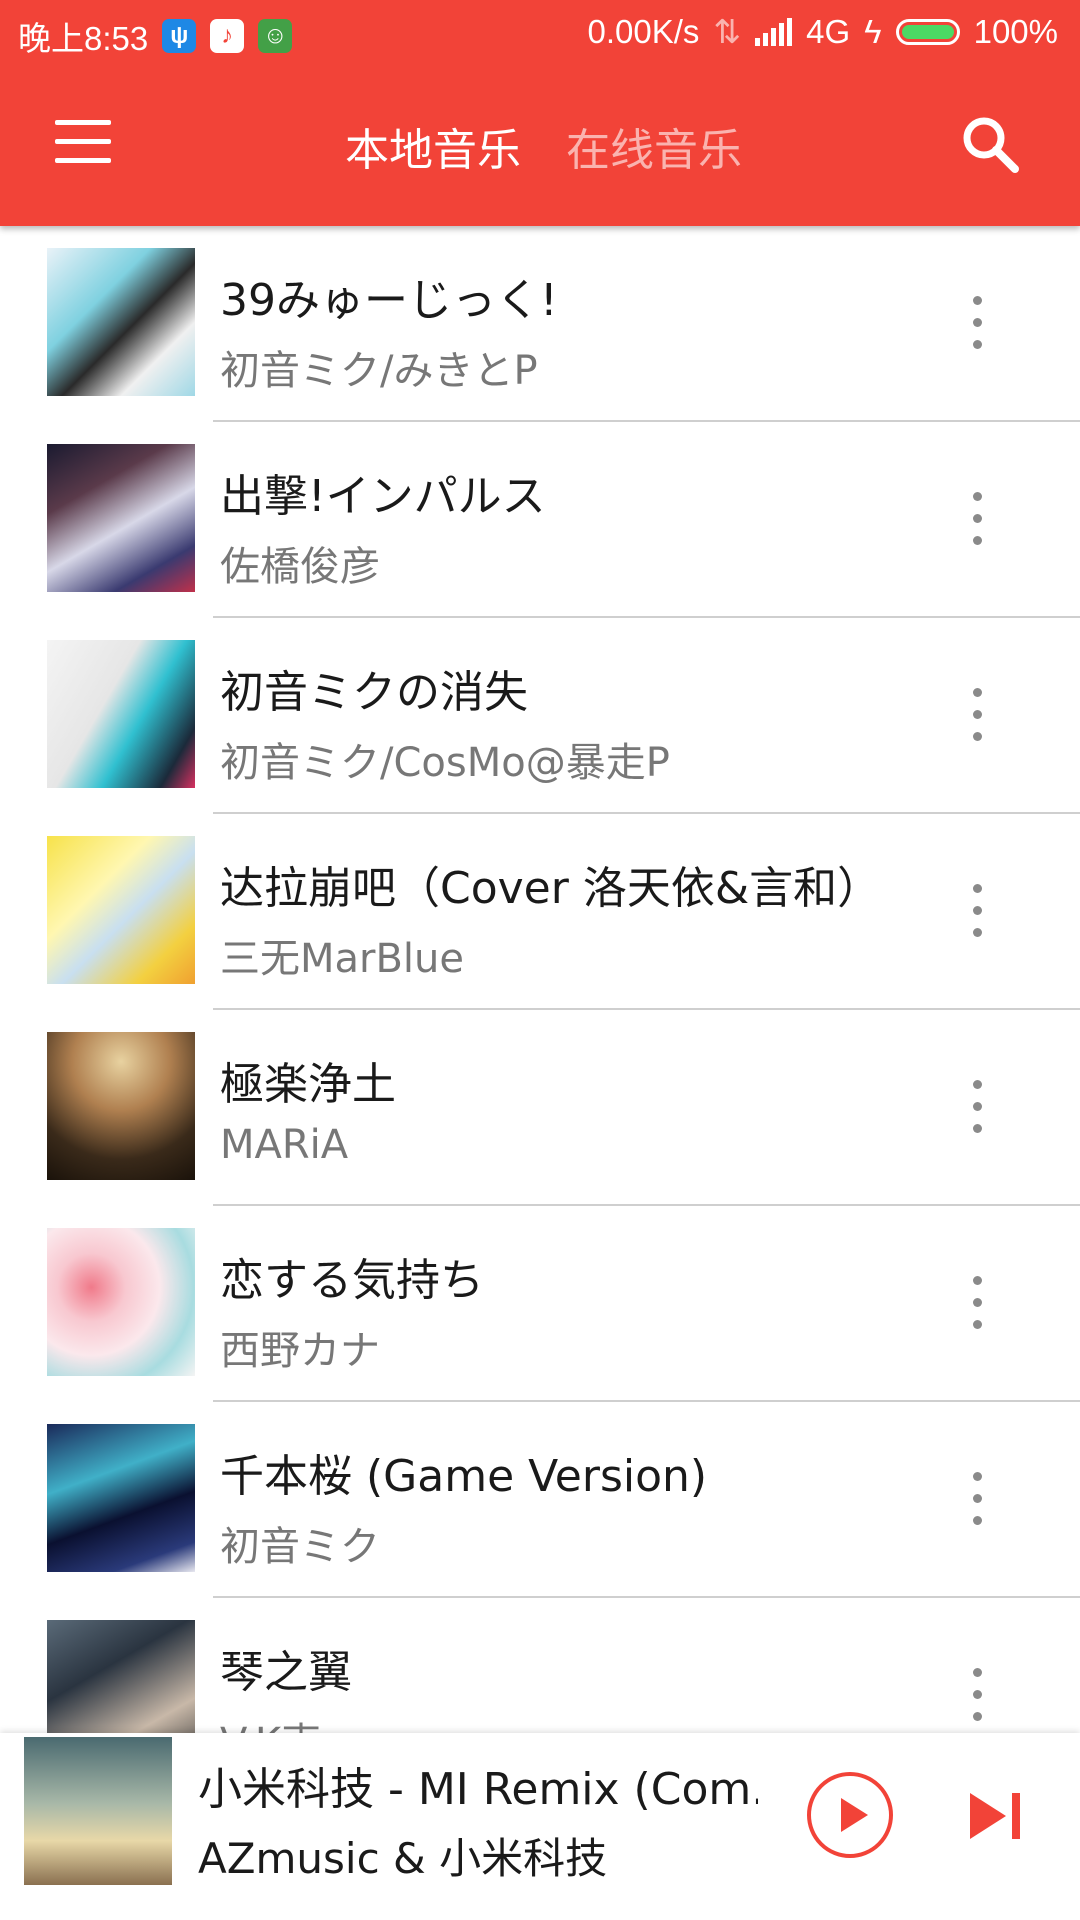 The image size is (1080, 1920). What do you see at coordinates (850, 1815) in the screenshot?
I see `play-icon` at bounding box center [850, 1815].